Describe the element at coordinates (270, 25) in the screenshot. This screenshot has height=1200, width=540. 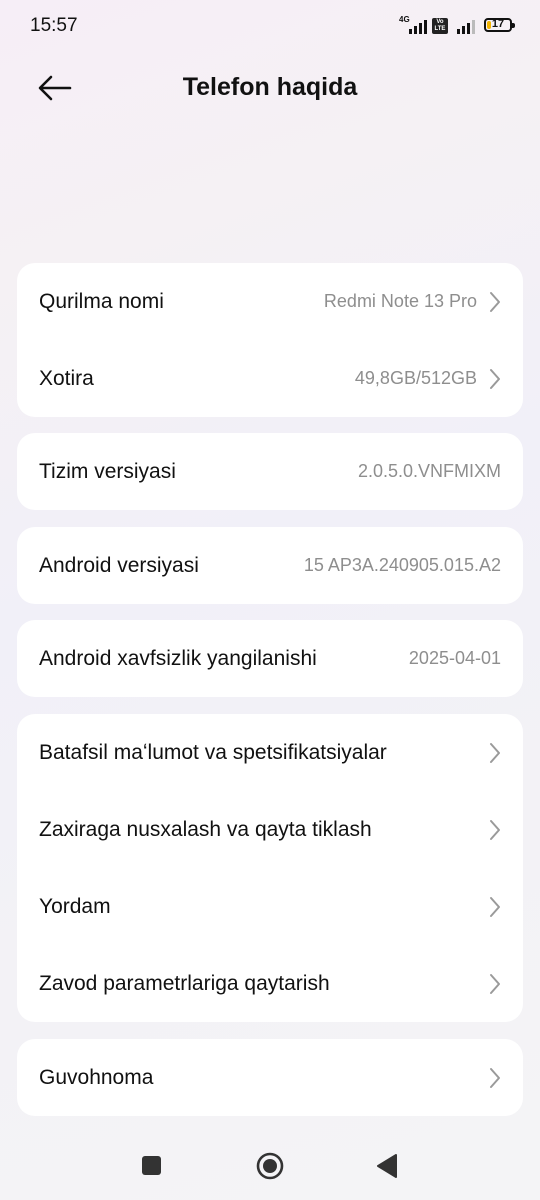
I see `status-bar: 15:57 4G Vo LTE 17` at that location.